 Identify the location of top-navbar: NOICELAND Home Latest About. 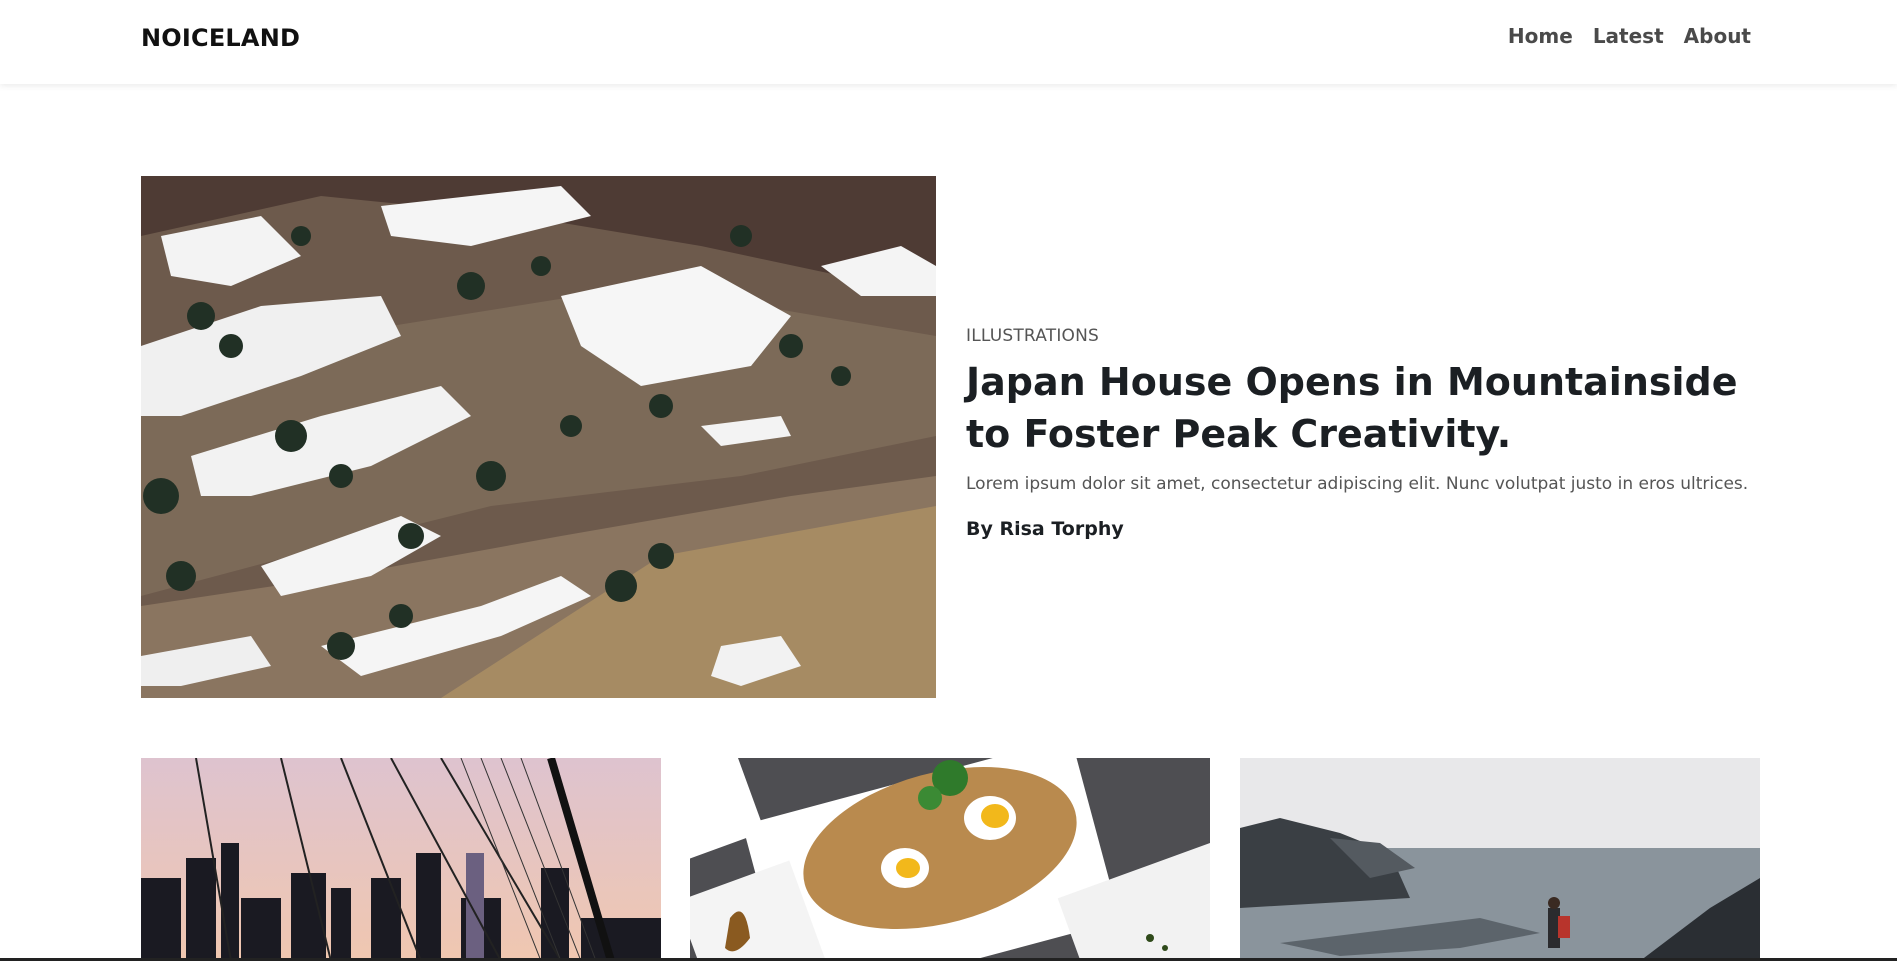
(948, 42).